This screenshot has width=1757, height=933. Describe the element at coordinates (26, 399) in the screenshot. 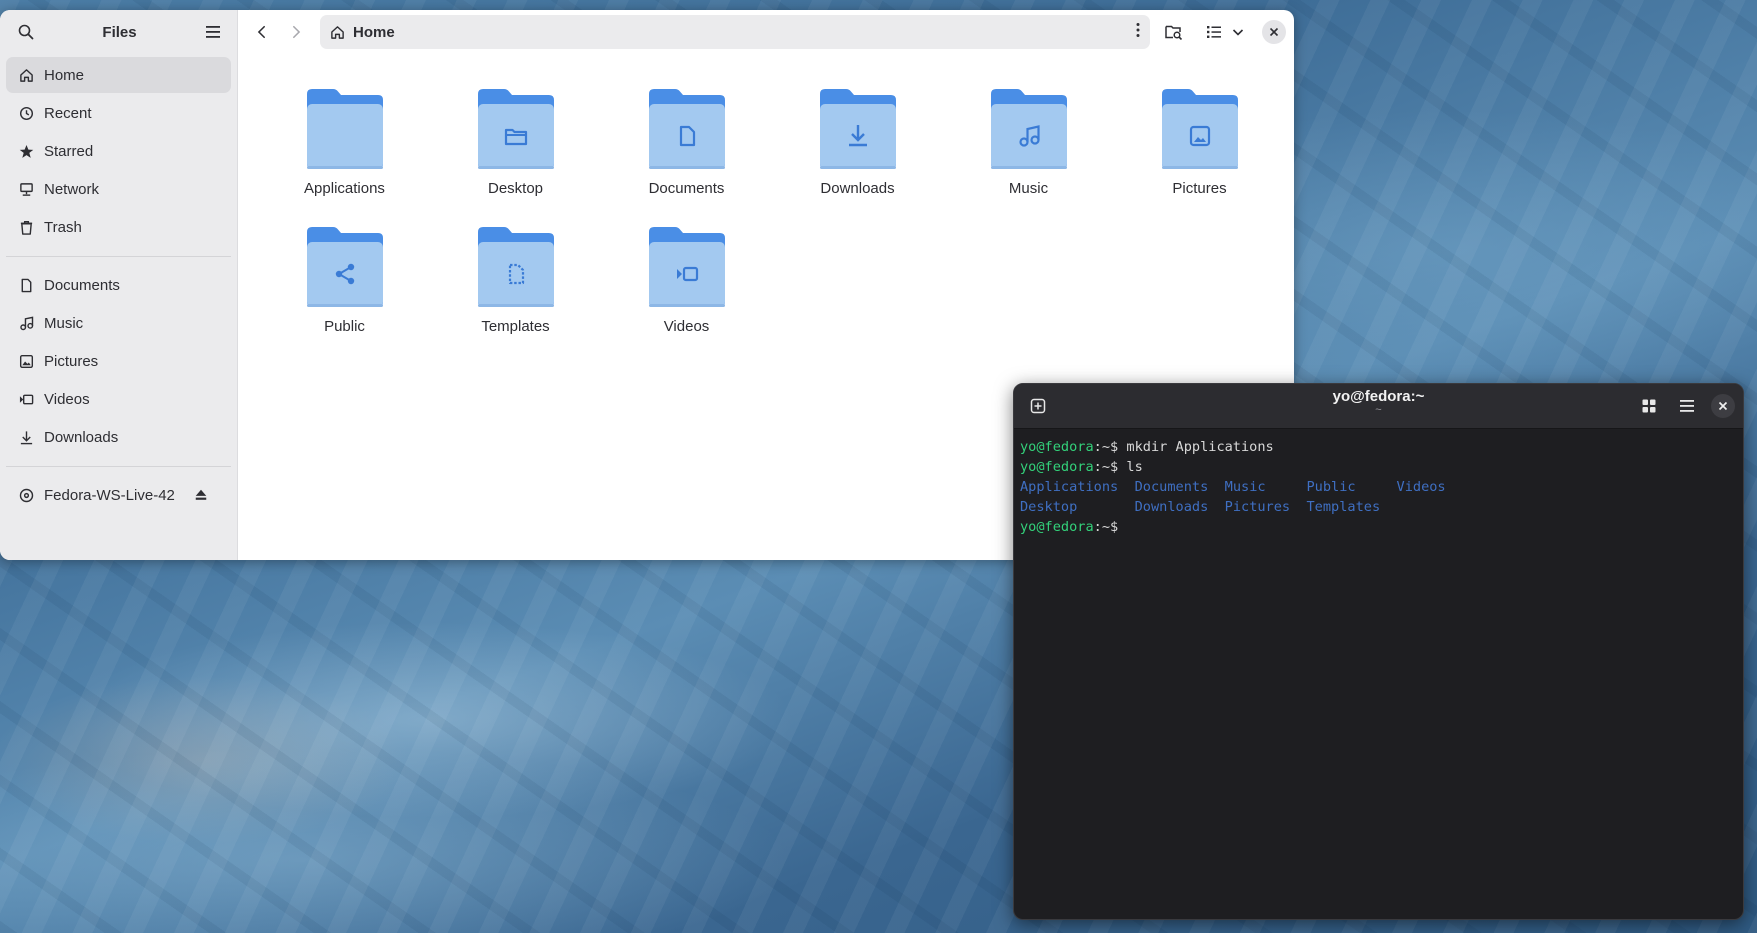

I see `video-icon` at that location.